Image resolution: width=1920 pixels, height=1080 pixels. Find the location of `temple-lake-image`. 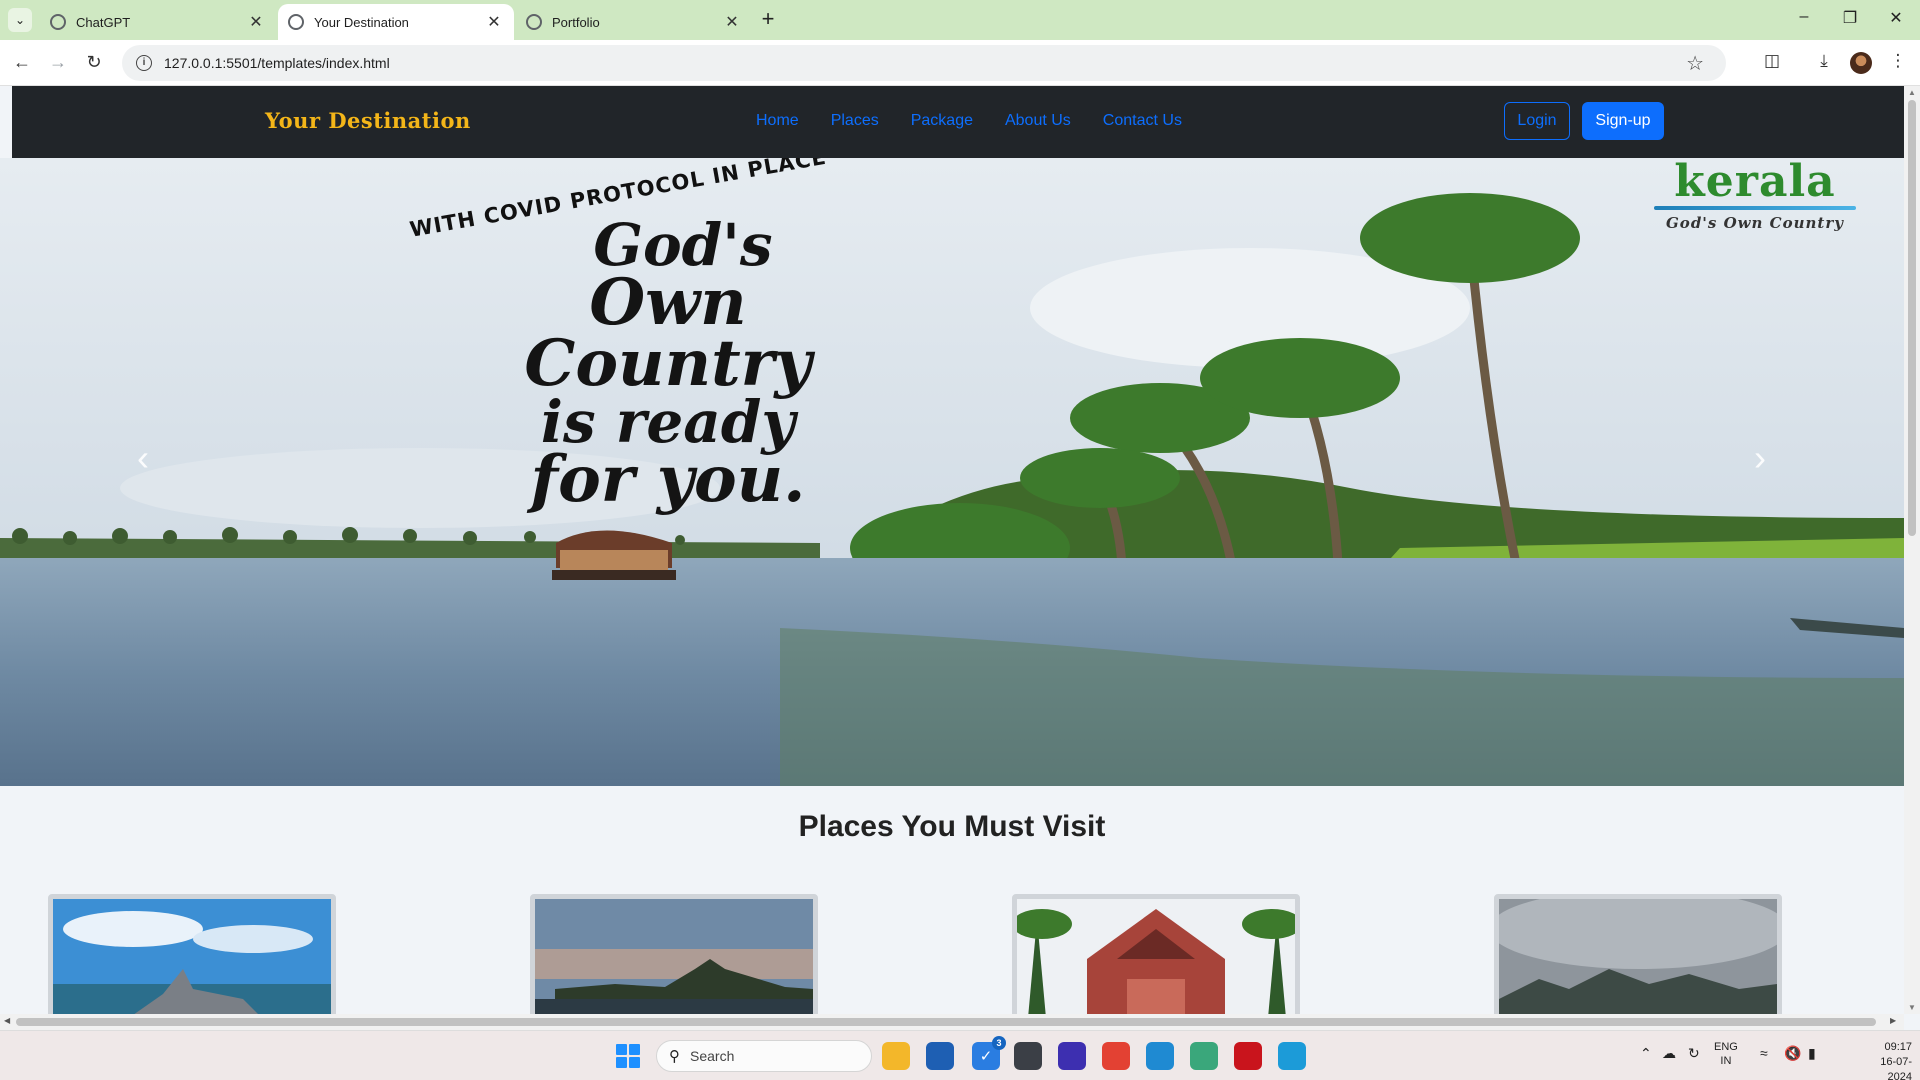

temple-lake-image is located at coordinates (674, 956).